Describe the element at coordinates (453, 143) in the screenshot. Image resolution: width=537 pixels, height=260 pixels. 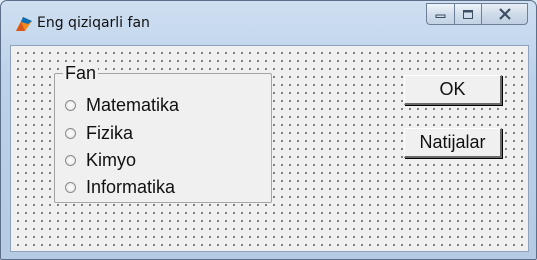
I see `results-button: Natijalar` at that location.